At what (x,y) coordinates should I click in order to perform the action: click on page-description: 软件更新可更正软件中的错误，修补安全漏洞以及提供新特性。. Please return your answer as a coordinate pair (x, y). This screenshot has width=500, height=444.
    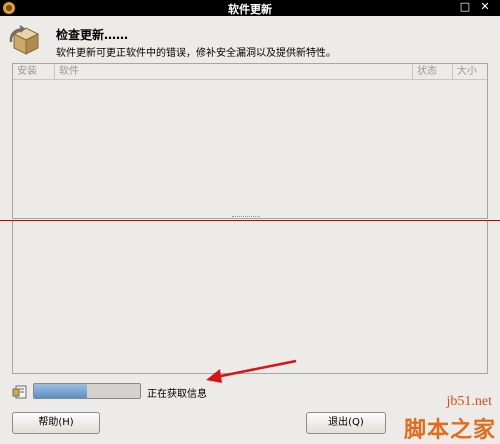
    Looking at the image, I should click on (196, 53).